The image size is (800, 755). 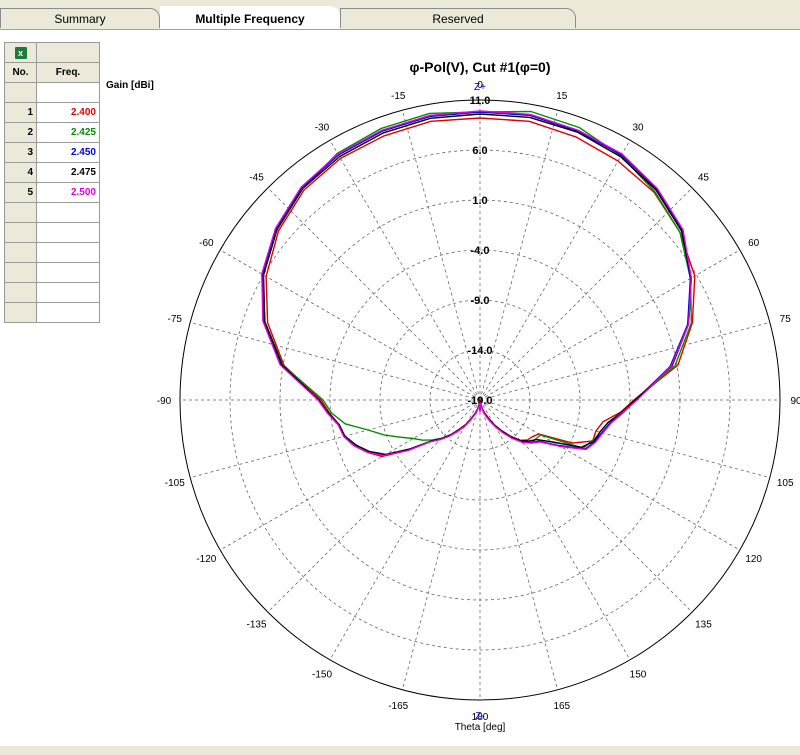 What do you see at coordinates (785, 483) in the screenshot?
I see `angle-tick-label: 105` at bounding box center [785, 483].